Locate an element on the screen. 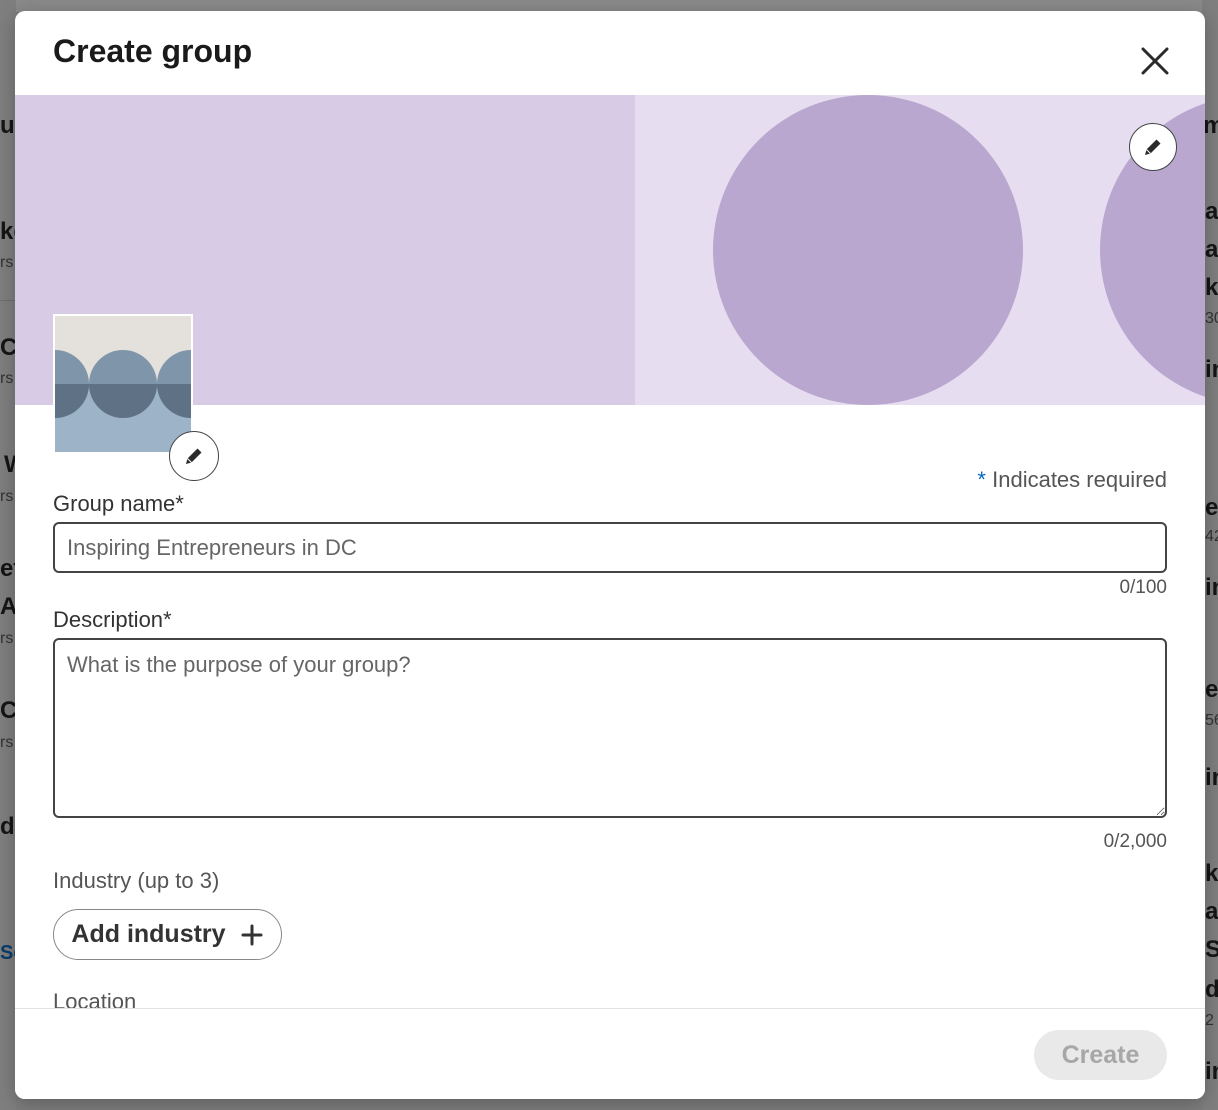  group-name-input is located at coordinates (610, 547).